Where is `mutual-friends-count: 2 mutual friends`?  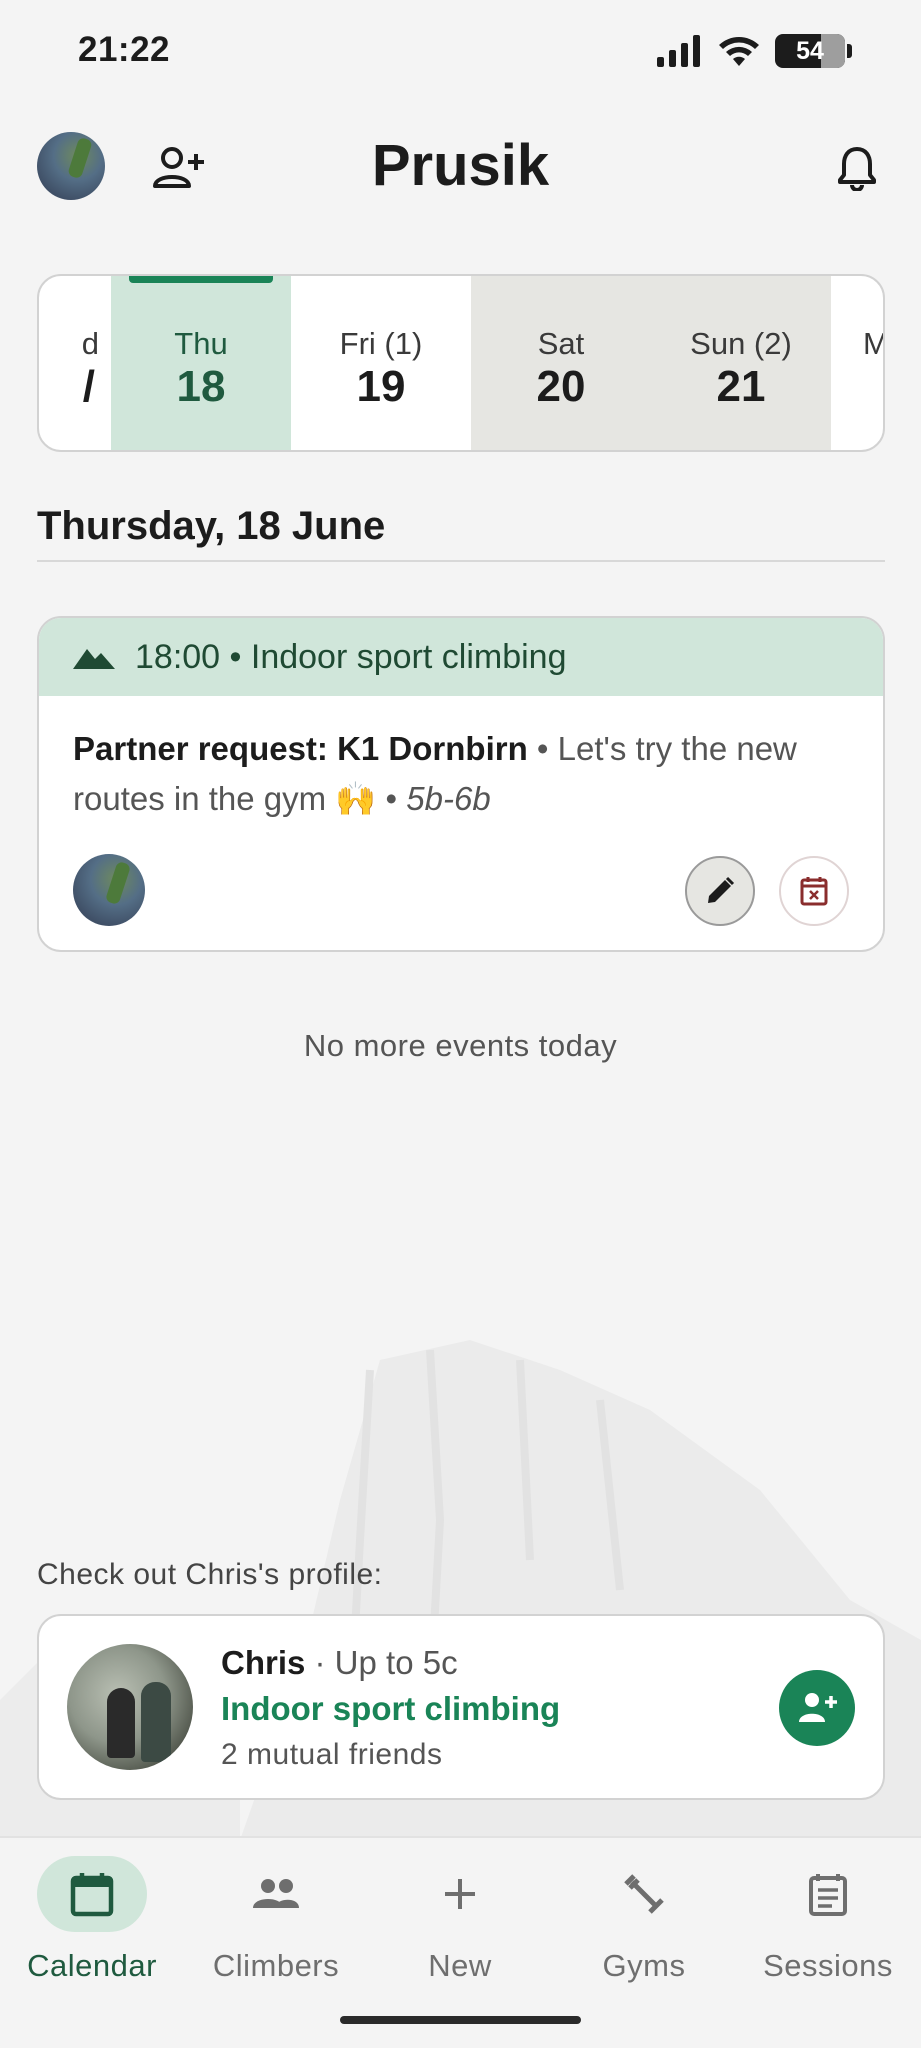 mutual-friends-count: 2 mutual friends is located at coordinates (332, 1754).